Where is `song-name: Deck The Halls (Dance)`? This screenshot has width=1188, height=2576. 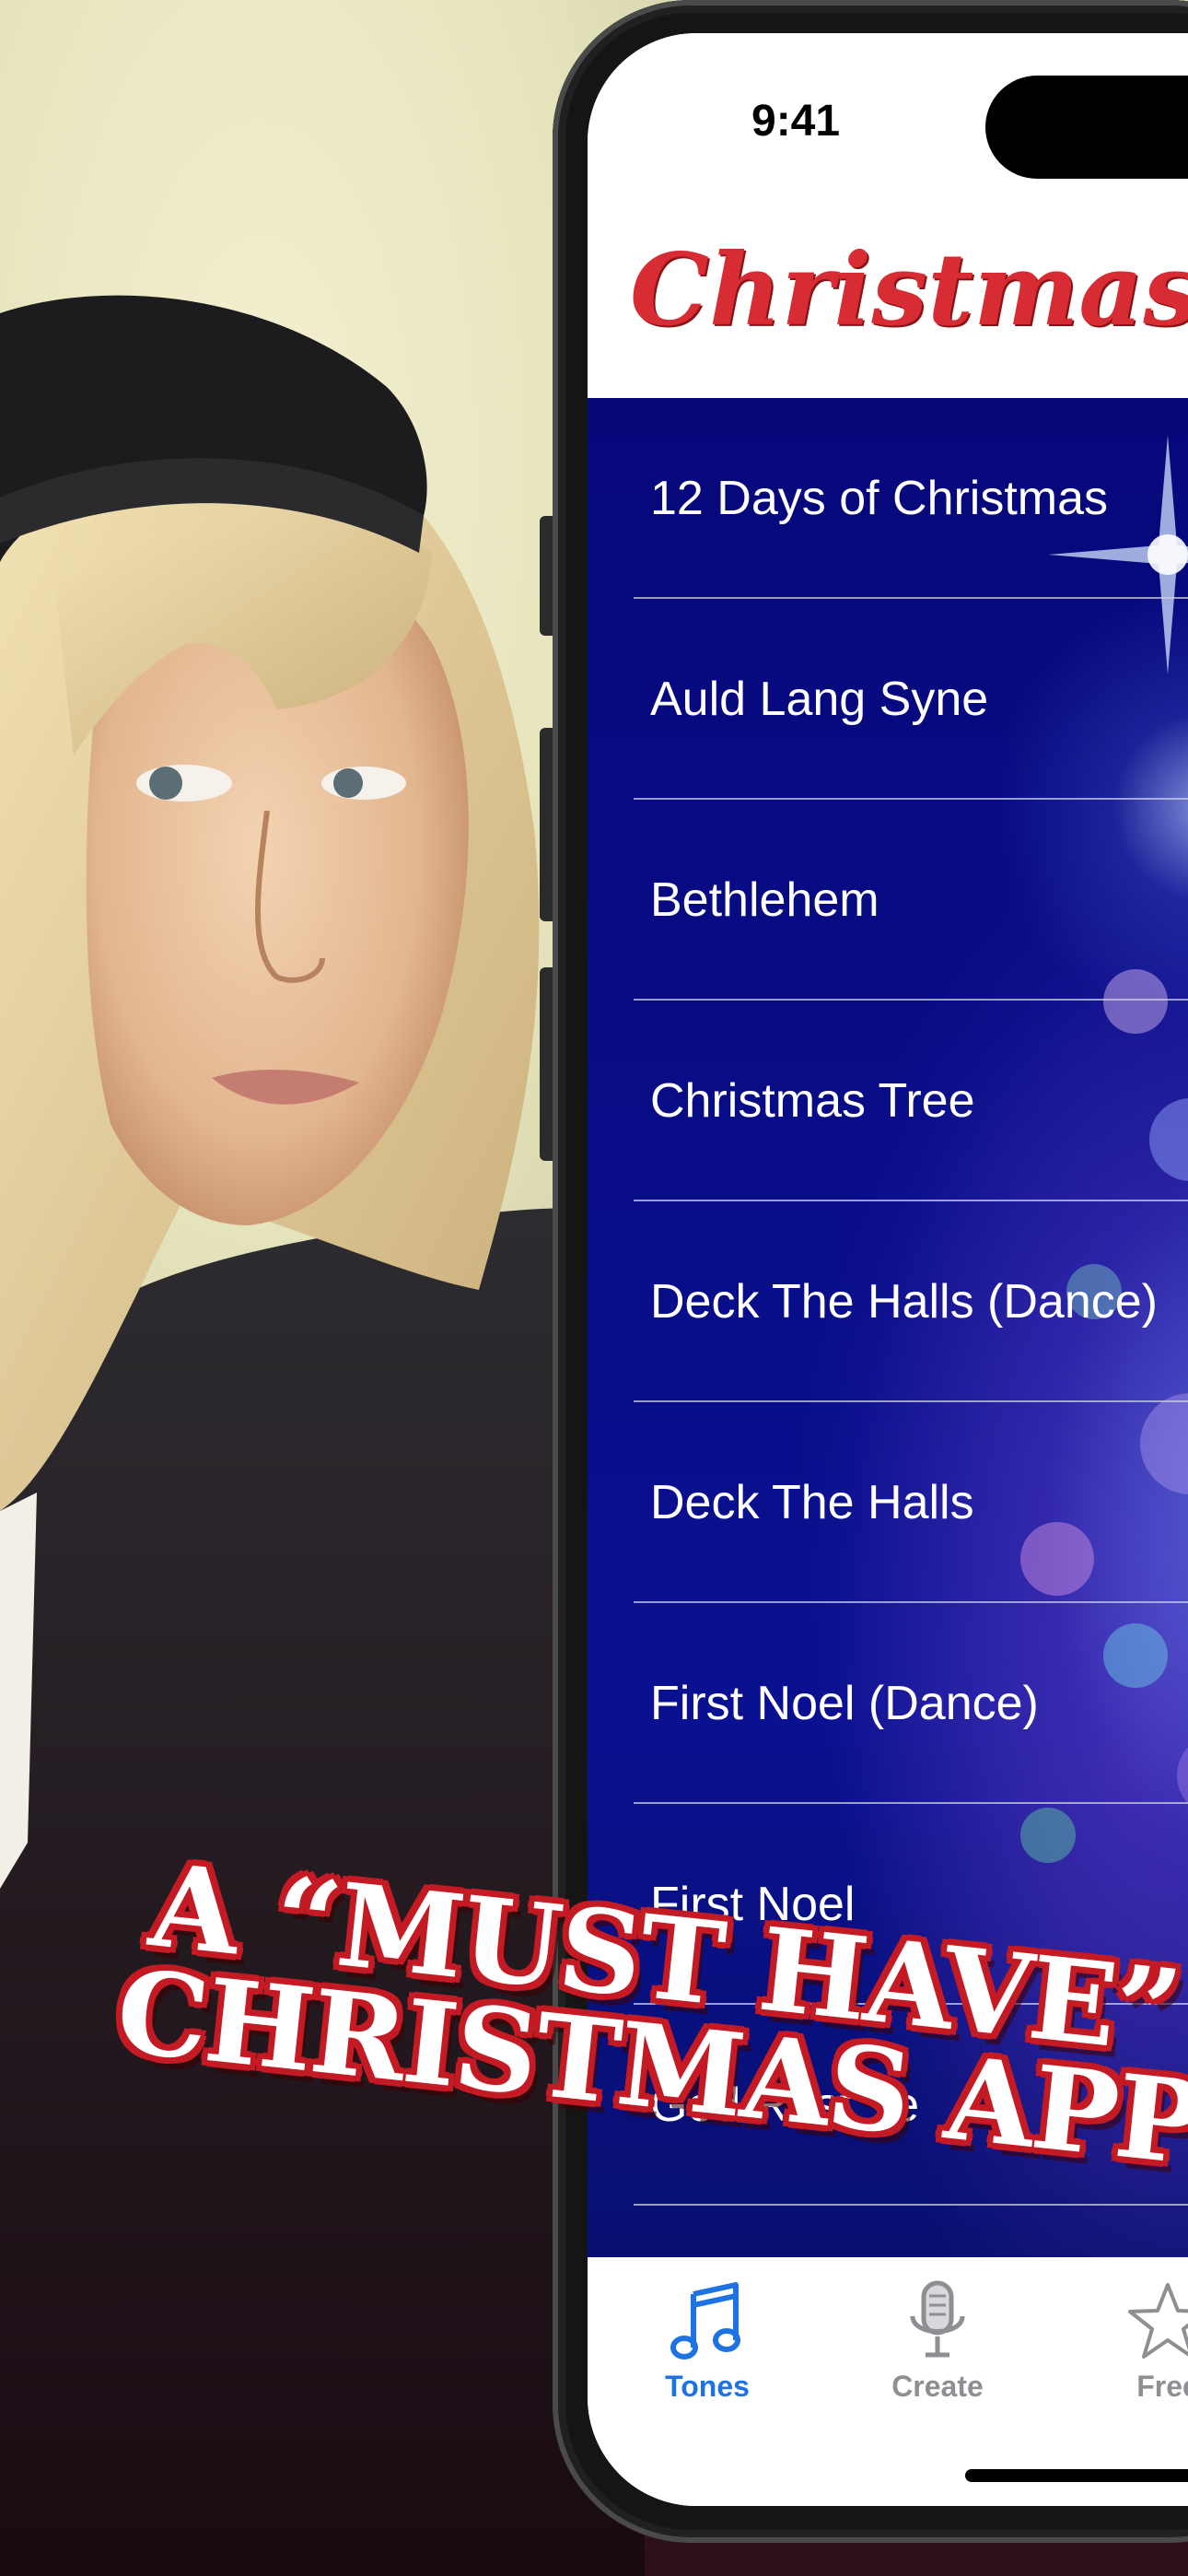 song-name: Deck The Halls (Dance) is located at coordinates (904, 1302).